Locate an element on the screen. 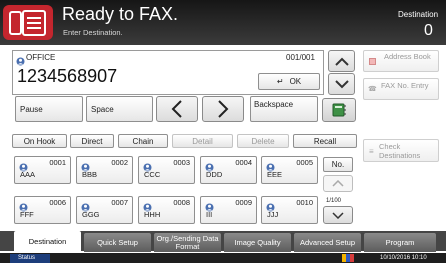  destination-name: OFFICE is located at coordinates (41, 57).